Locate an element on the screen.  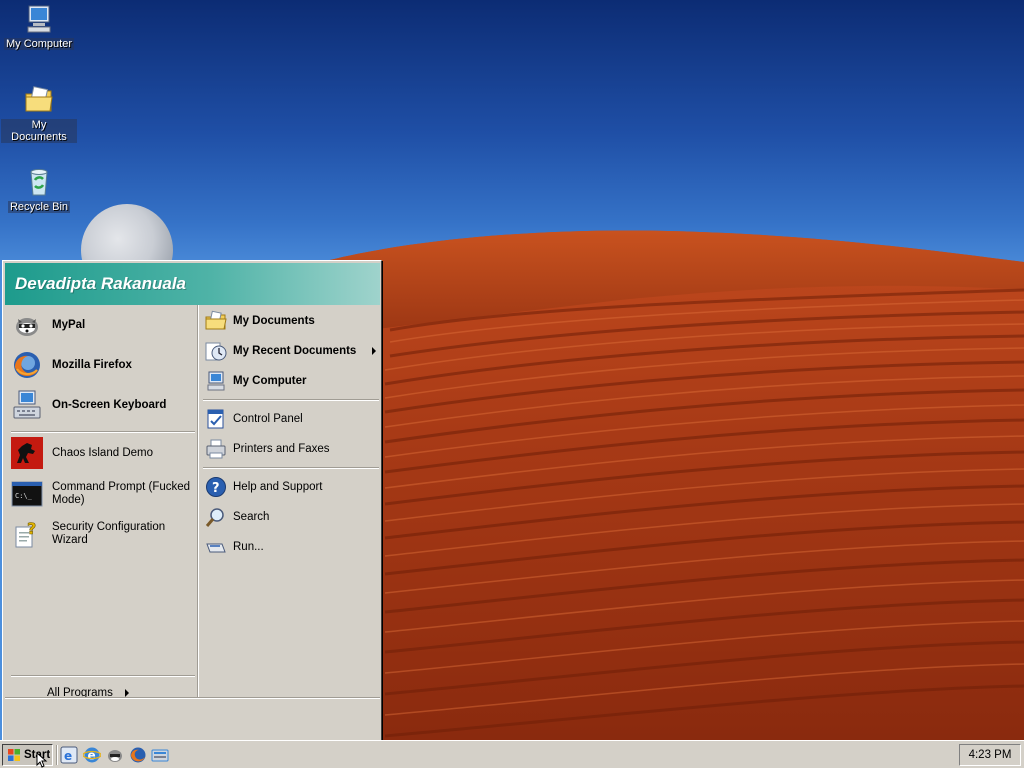
start-item-label: Mozilla Firefox is located at coordinates (92, 364).